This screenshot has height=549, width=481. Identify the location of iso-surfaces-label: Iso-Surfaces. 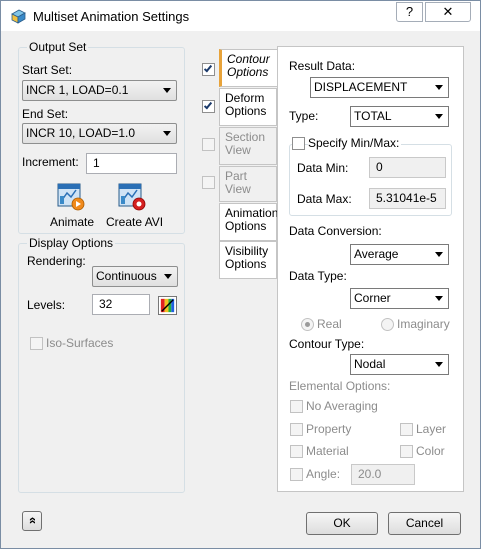
(80, 343).